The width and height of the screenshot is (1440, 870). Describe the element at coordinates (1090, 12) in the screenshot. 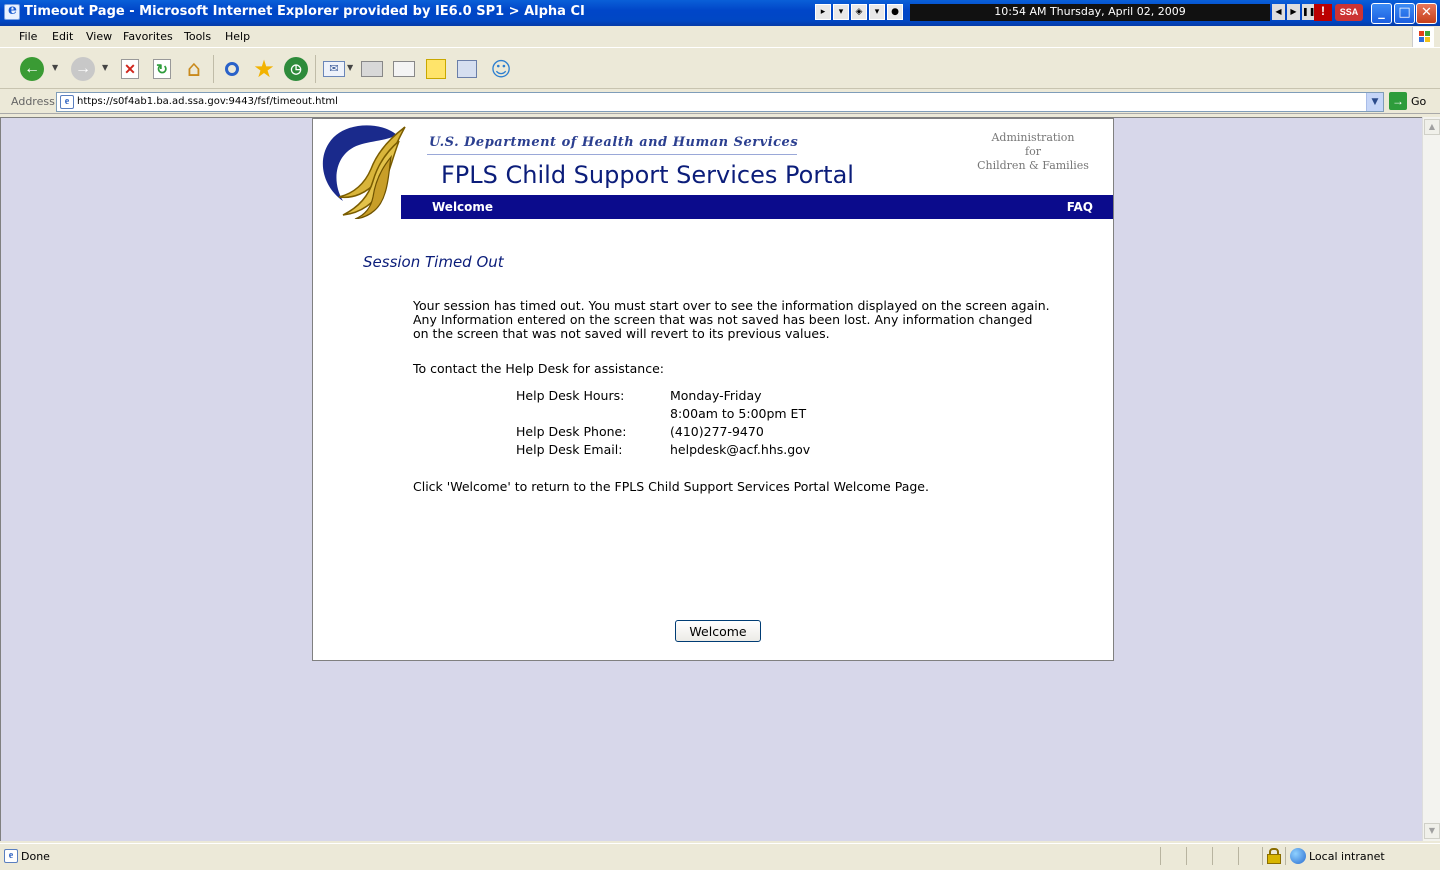

I see `clock-display: 10:54 AM Thursday, April 02, 2009` at that location.